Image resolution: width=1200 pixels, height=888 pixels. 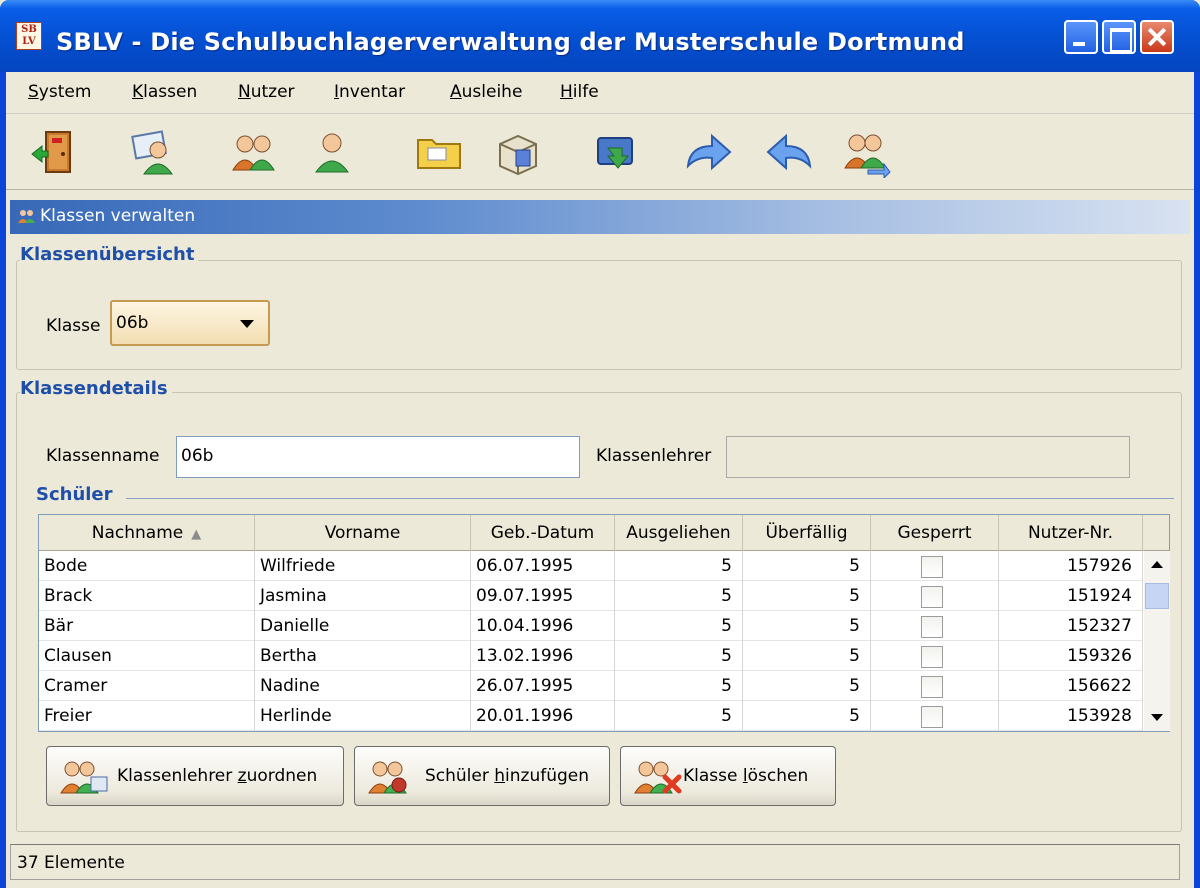 I want to click on menu-klassen: Klassen, so click(x=164, y=92).